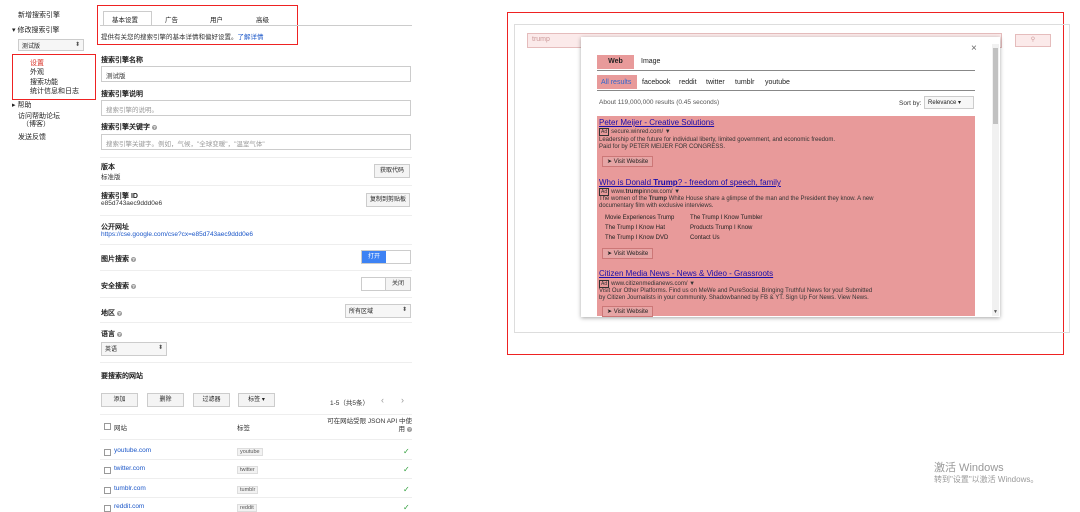 The image size is (1080, 512). I want to click on sitelink: The Trump I Know Hat, so click(635, 228).